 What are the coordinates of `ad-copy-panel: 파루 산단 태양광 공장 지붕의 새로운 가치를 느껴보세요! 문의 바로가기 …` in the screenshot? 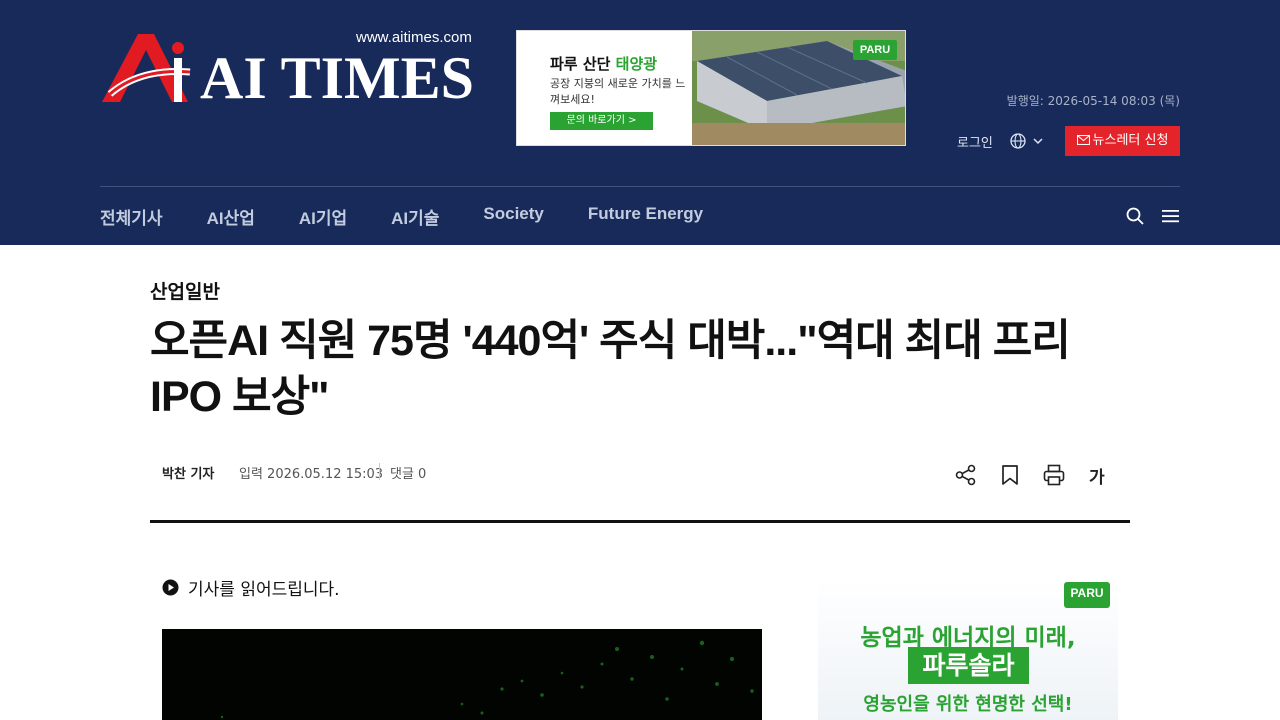 It's located at (604, 88).